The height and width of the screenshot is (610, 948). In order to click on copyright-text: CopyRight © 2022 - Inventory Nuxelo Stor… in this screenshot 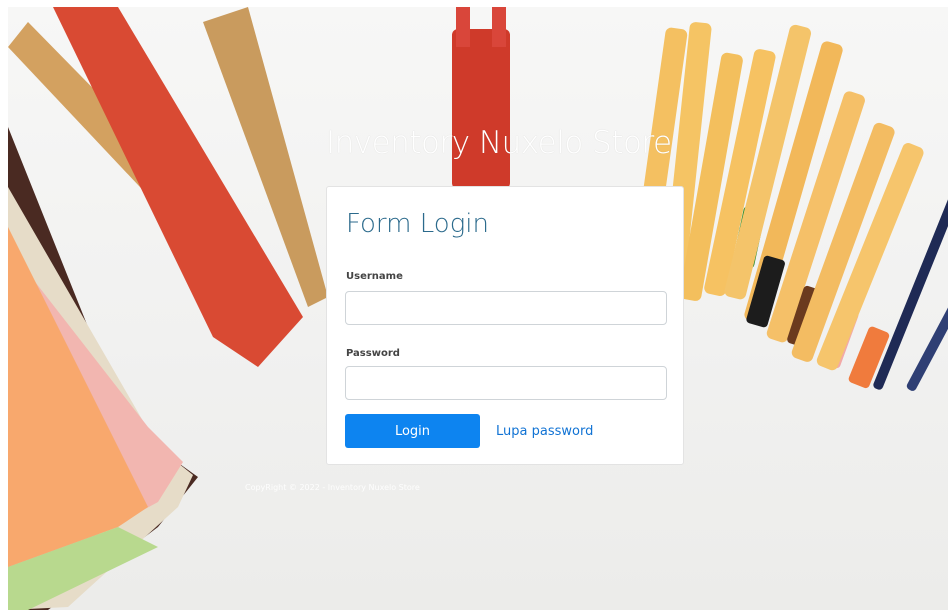, I will do `click(332, 487)`.